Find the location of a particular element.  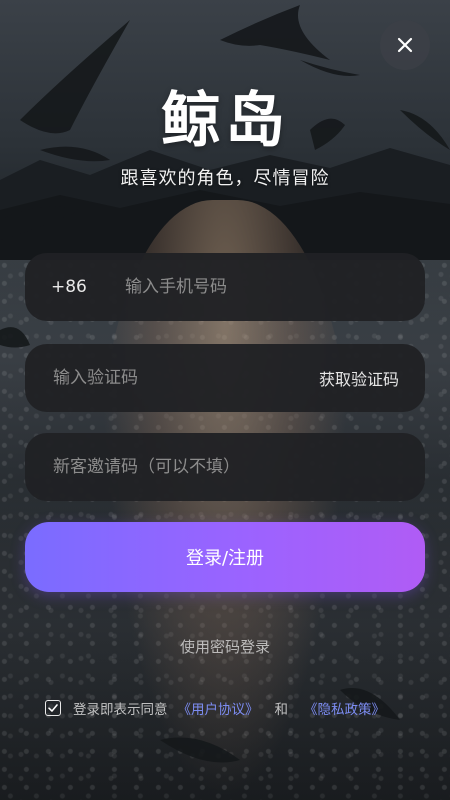

invite-code-field is located at coordinates (225, 467).